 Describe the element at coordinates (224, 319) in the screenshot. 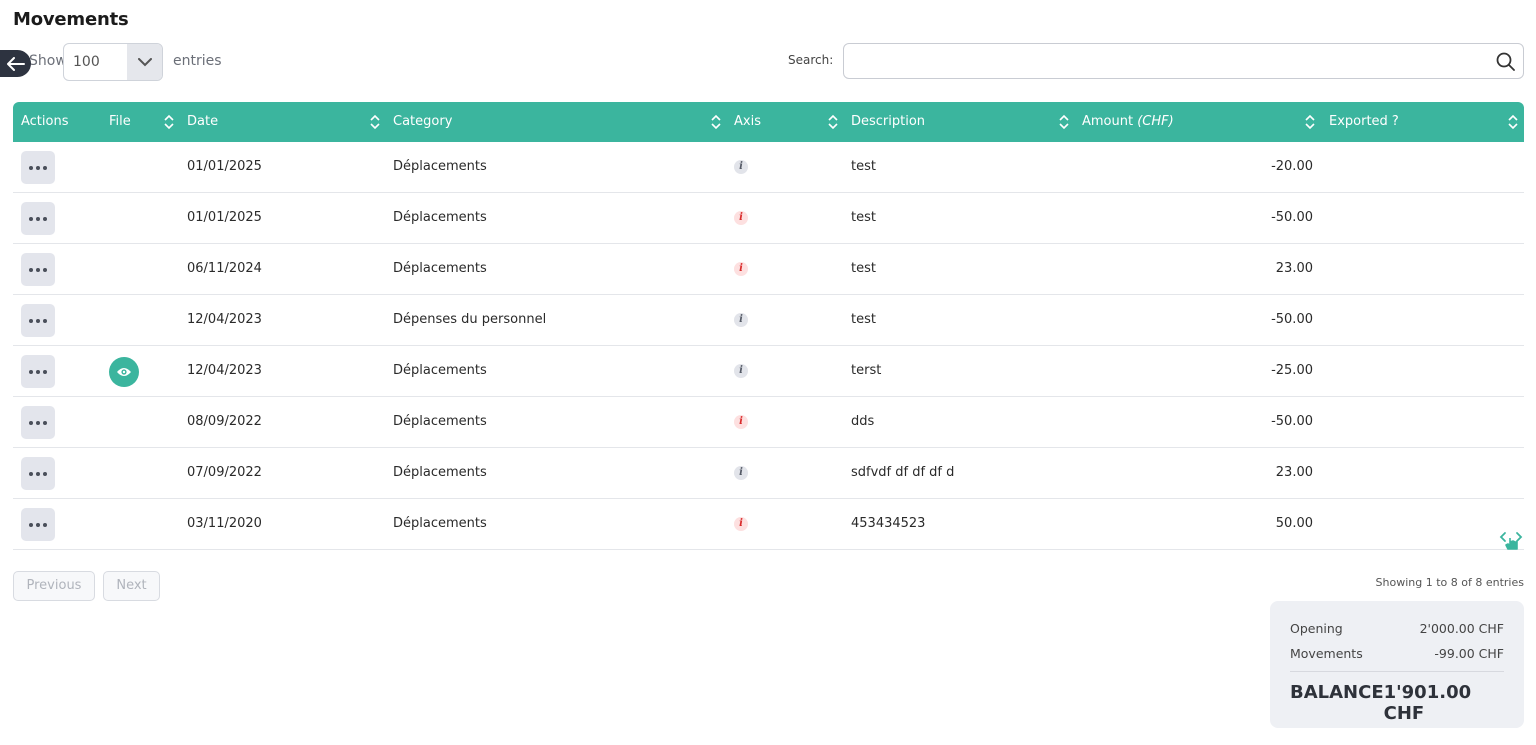

I see `row-date: 12/04/2023` at that location.